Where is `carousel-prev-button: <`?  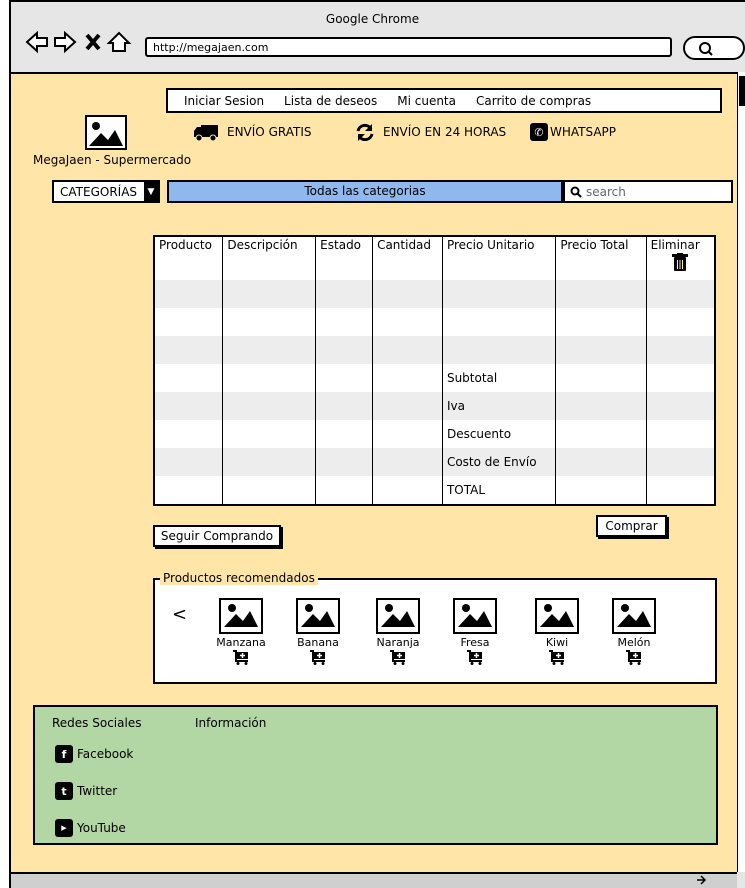 carousel-prev-button: < is located at coordinates (179, 614).